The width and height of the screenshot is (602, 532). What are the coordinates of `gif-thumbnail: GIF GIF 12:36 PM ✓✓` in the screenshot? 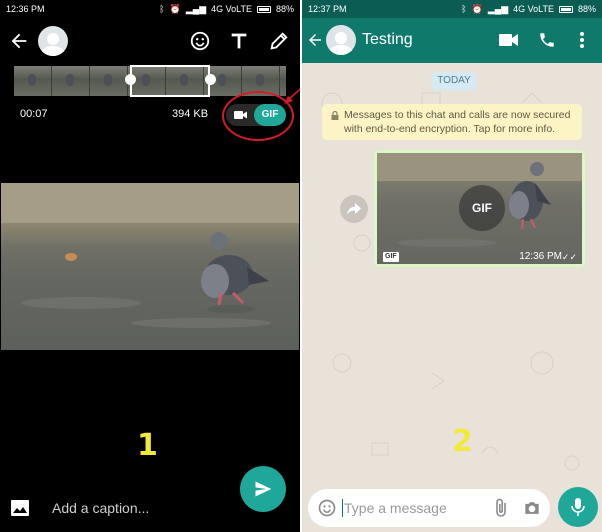 It's located at (479, 208).